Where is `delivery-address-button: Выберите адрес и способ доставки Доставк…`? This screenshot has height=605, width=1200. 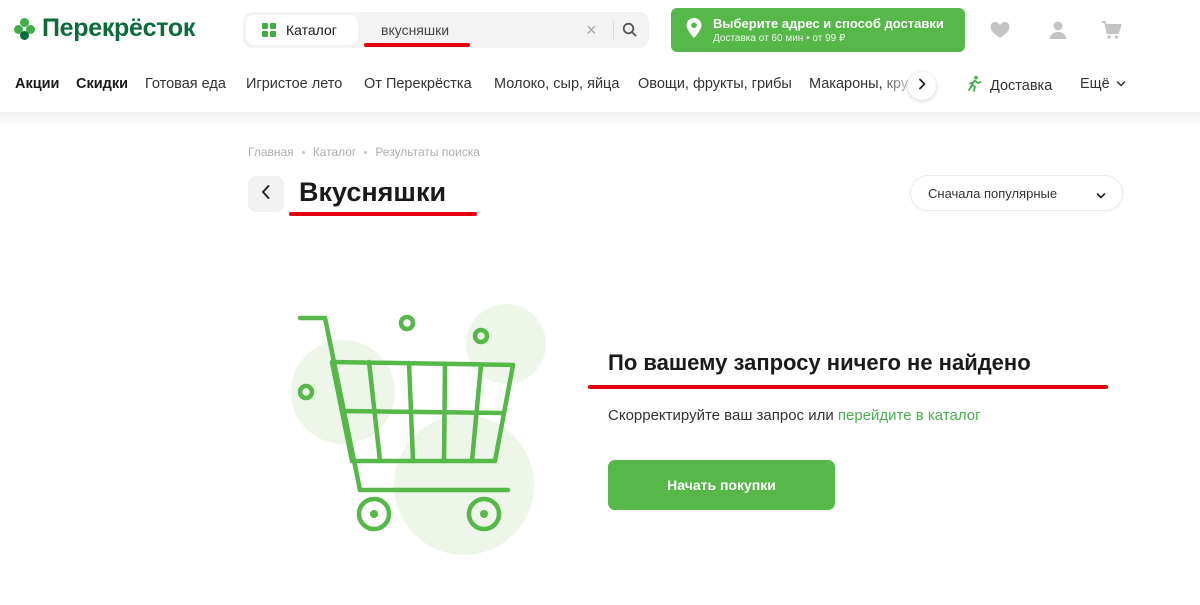 delivery-address-button: Выберите адрес и способ доставки Доставк… is located at coordinates (818, 30).